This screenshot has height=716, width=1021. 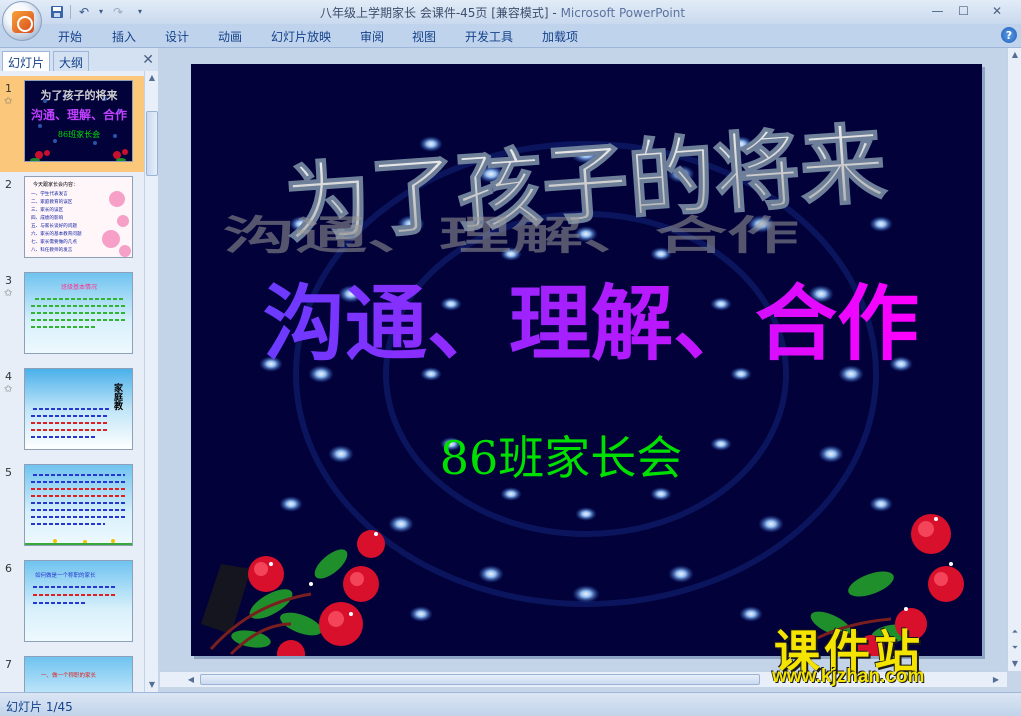 I want to click on thumbnail-preview: 为了孩子的将来 沟通、理解、合作 86班家长会, so click(x=78, y=121).